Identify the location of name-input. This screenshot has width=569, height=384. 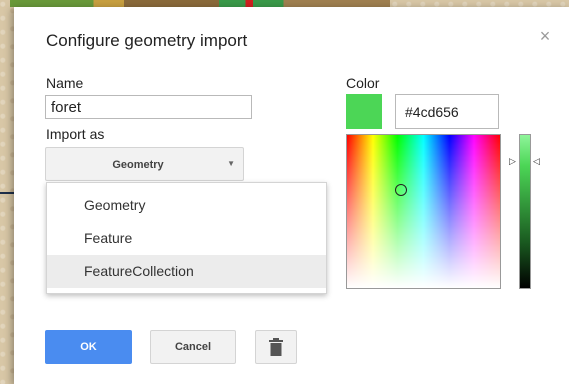
(148, 107).